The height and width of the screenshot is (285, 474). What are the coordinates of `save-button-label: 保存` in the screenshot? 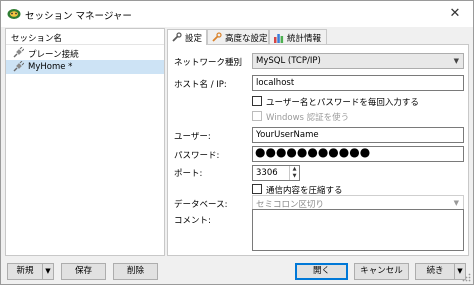 It's located at (83, 271).